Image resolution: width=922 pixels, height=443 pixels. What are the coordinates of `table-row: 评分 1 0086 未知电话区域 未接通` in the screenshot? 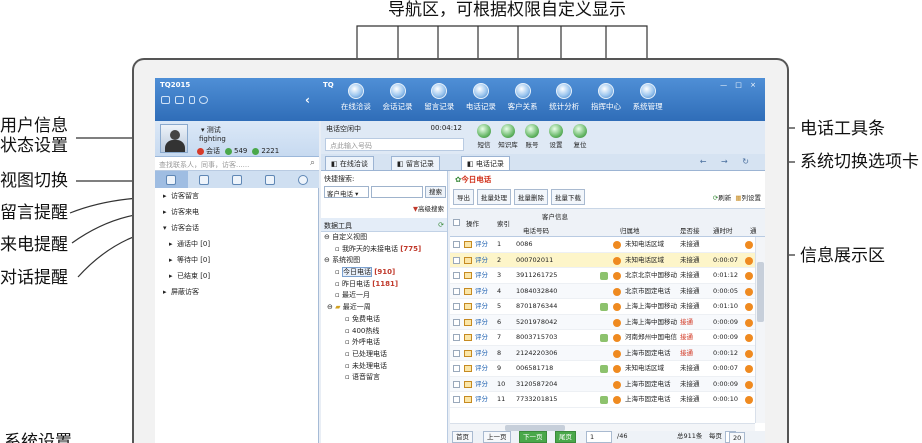 It's located at (602, 245).